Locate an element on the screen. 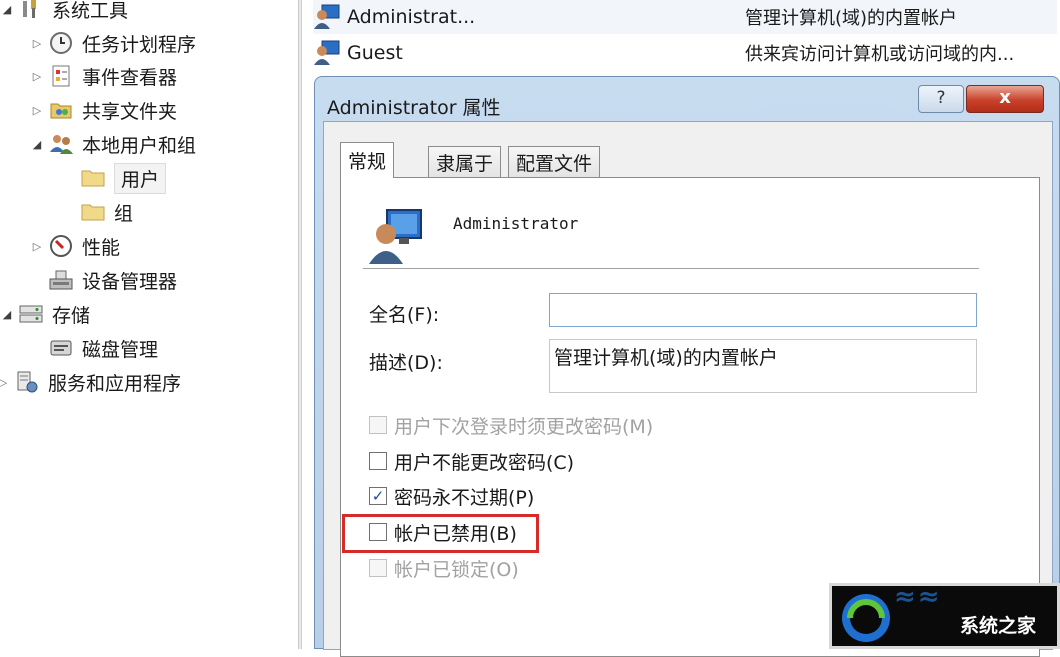  performance-icon is located at coordinates (61, 246).